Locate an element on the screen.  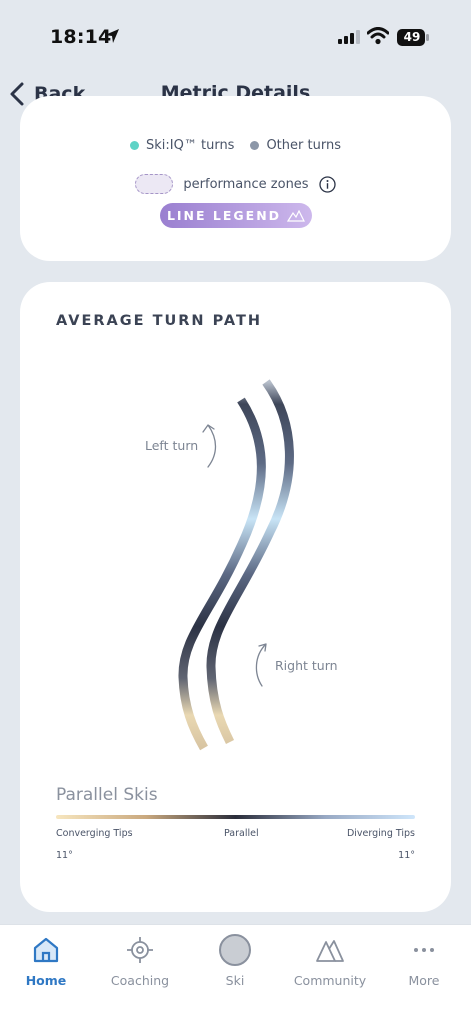
legend-skiiq-turns: Ski:IQ™ turns is located at coordinates (182, 145).